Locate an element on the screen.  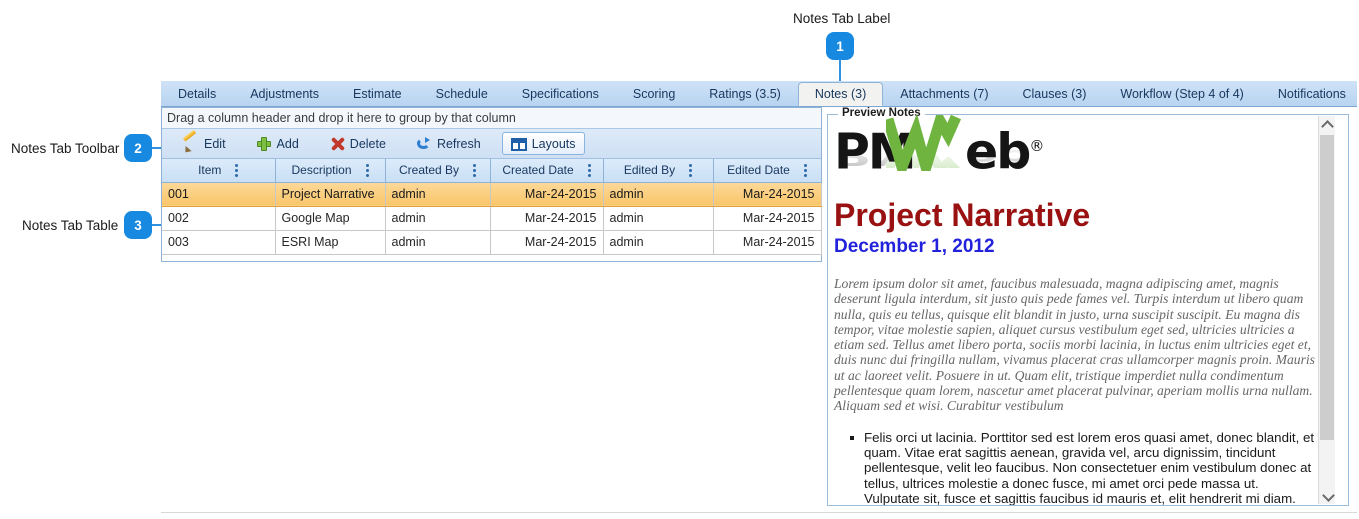
tab-label: Schedule is located at coordinates (461, 94).